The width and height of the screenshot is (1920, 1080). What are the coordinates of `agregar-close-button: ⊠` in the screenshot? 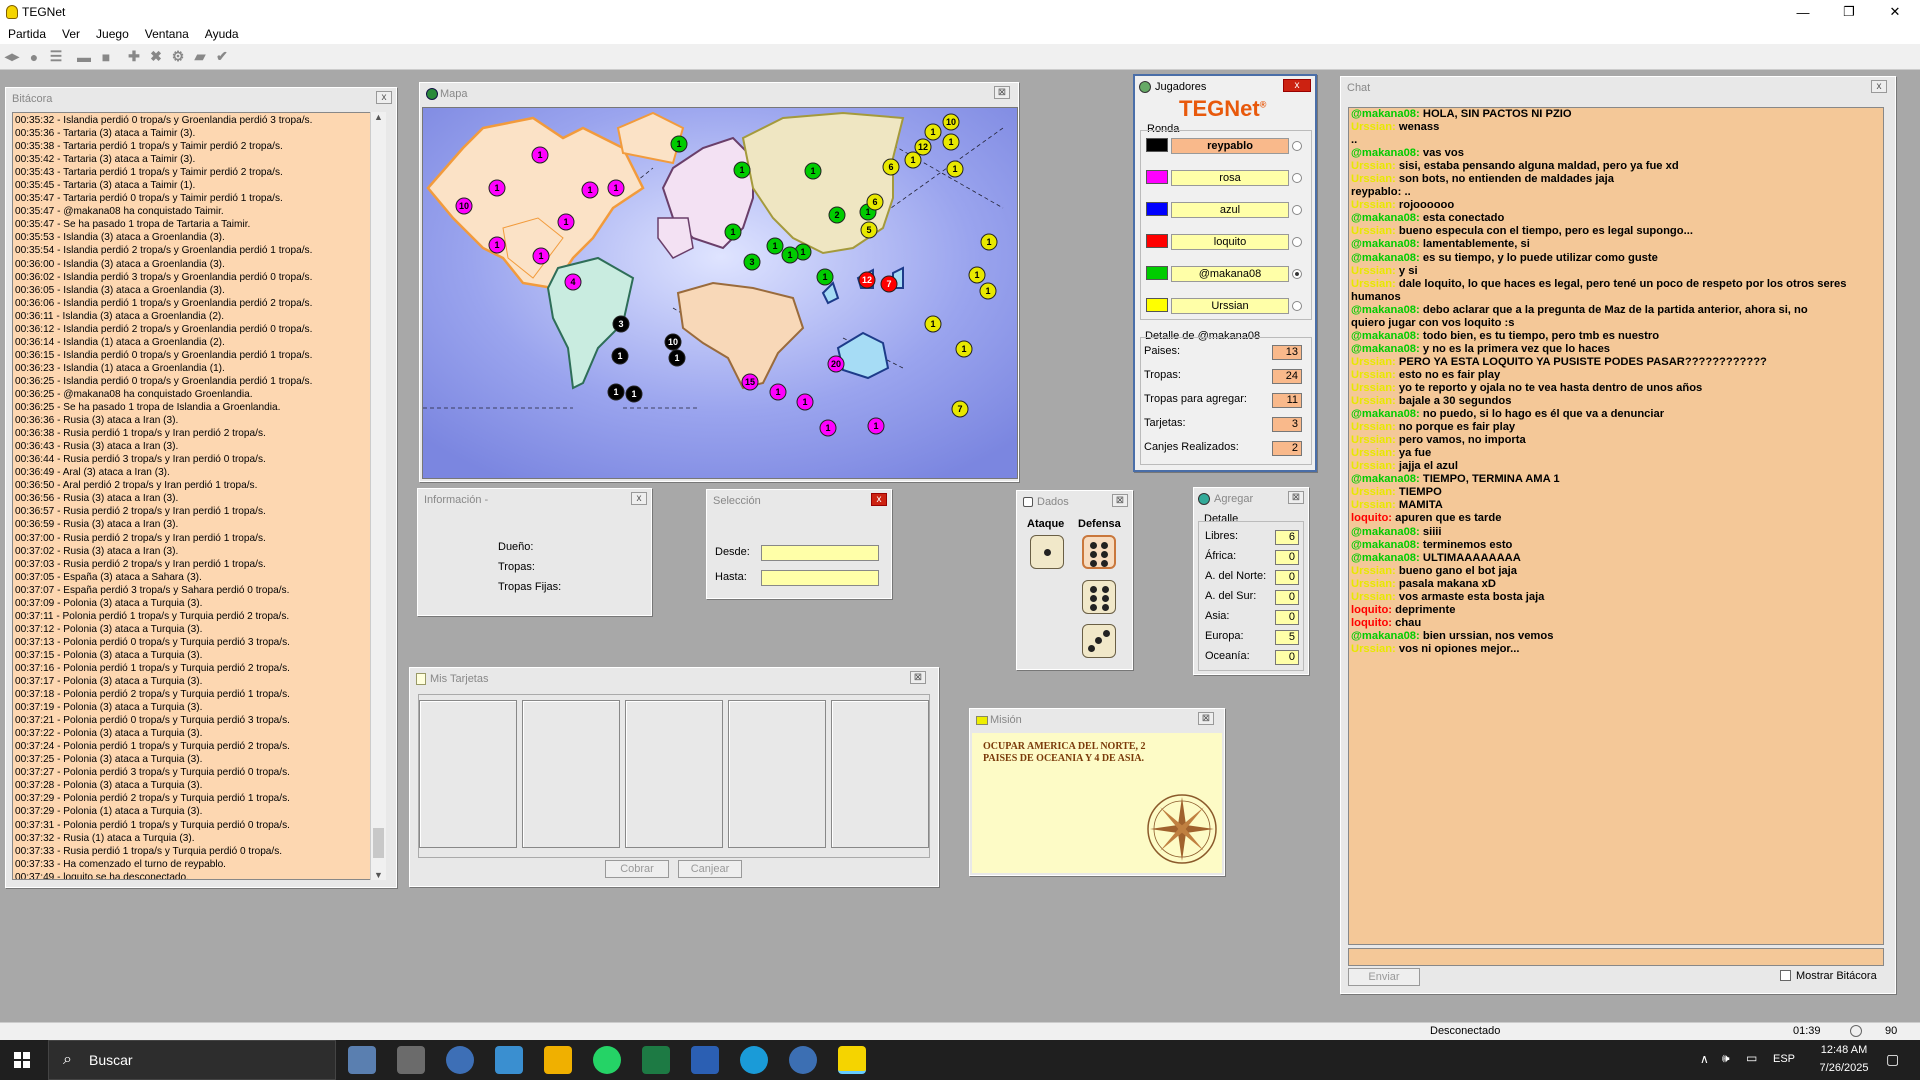 It's located at (1296, 497).